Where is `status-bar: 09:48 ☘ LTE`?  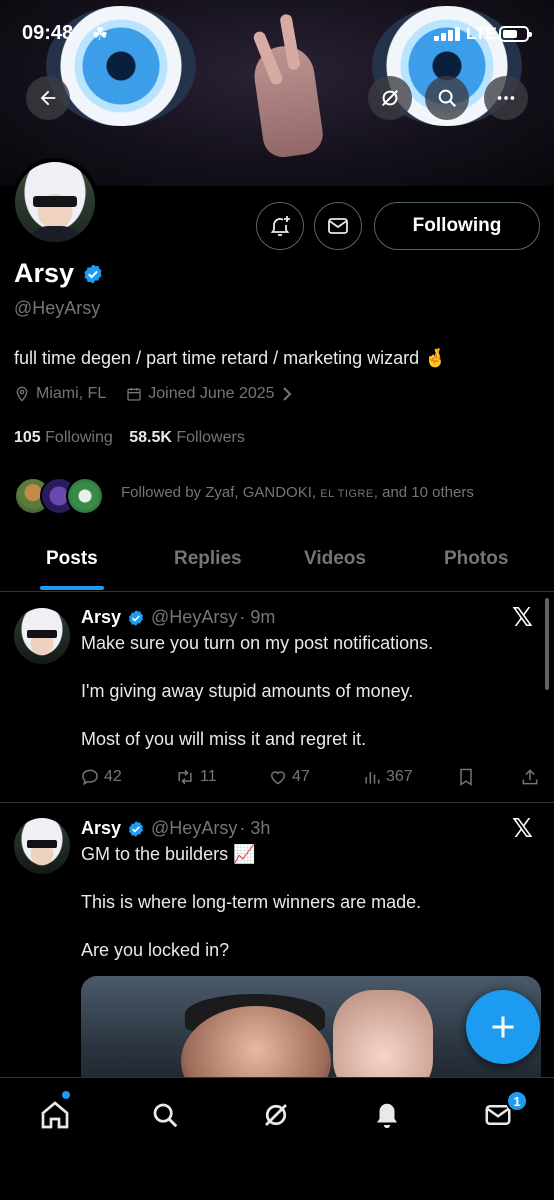 status-bar: 09:48 ☘ LTE is located at coordinates (277, 34).